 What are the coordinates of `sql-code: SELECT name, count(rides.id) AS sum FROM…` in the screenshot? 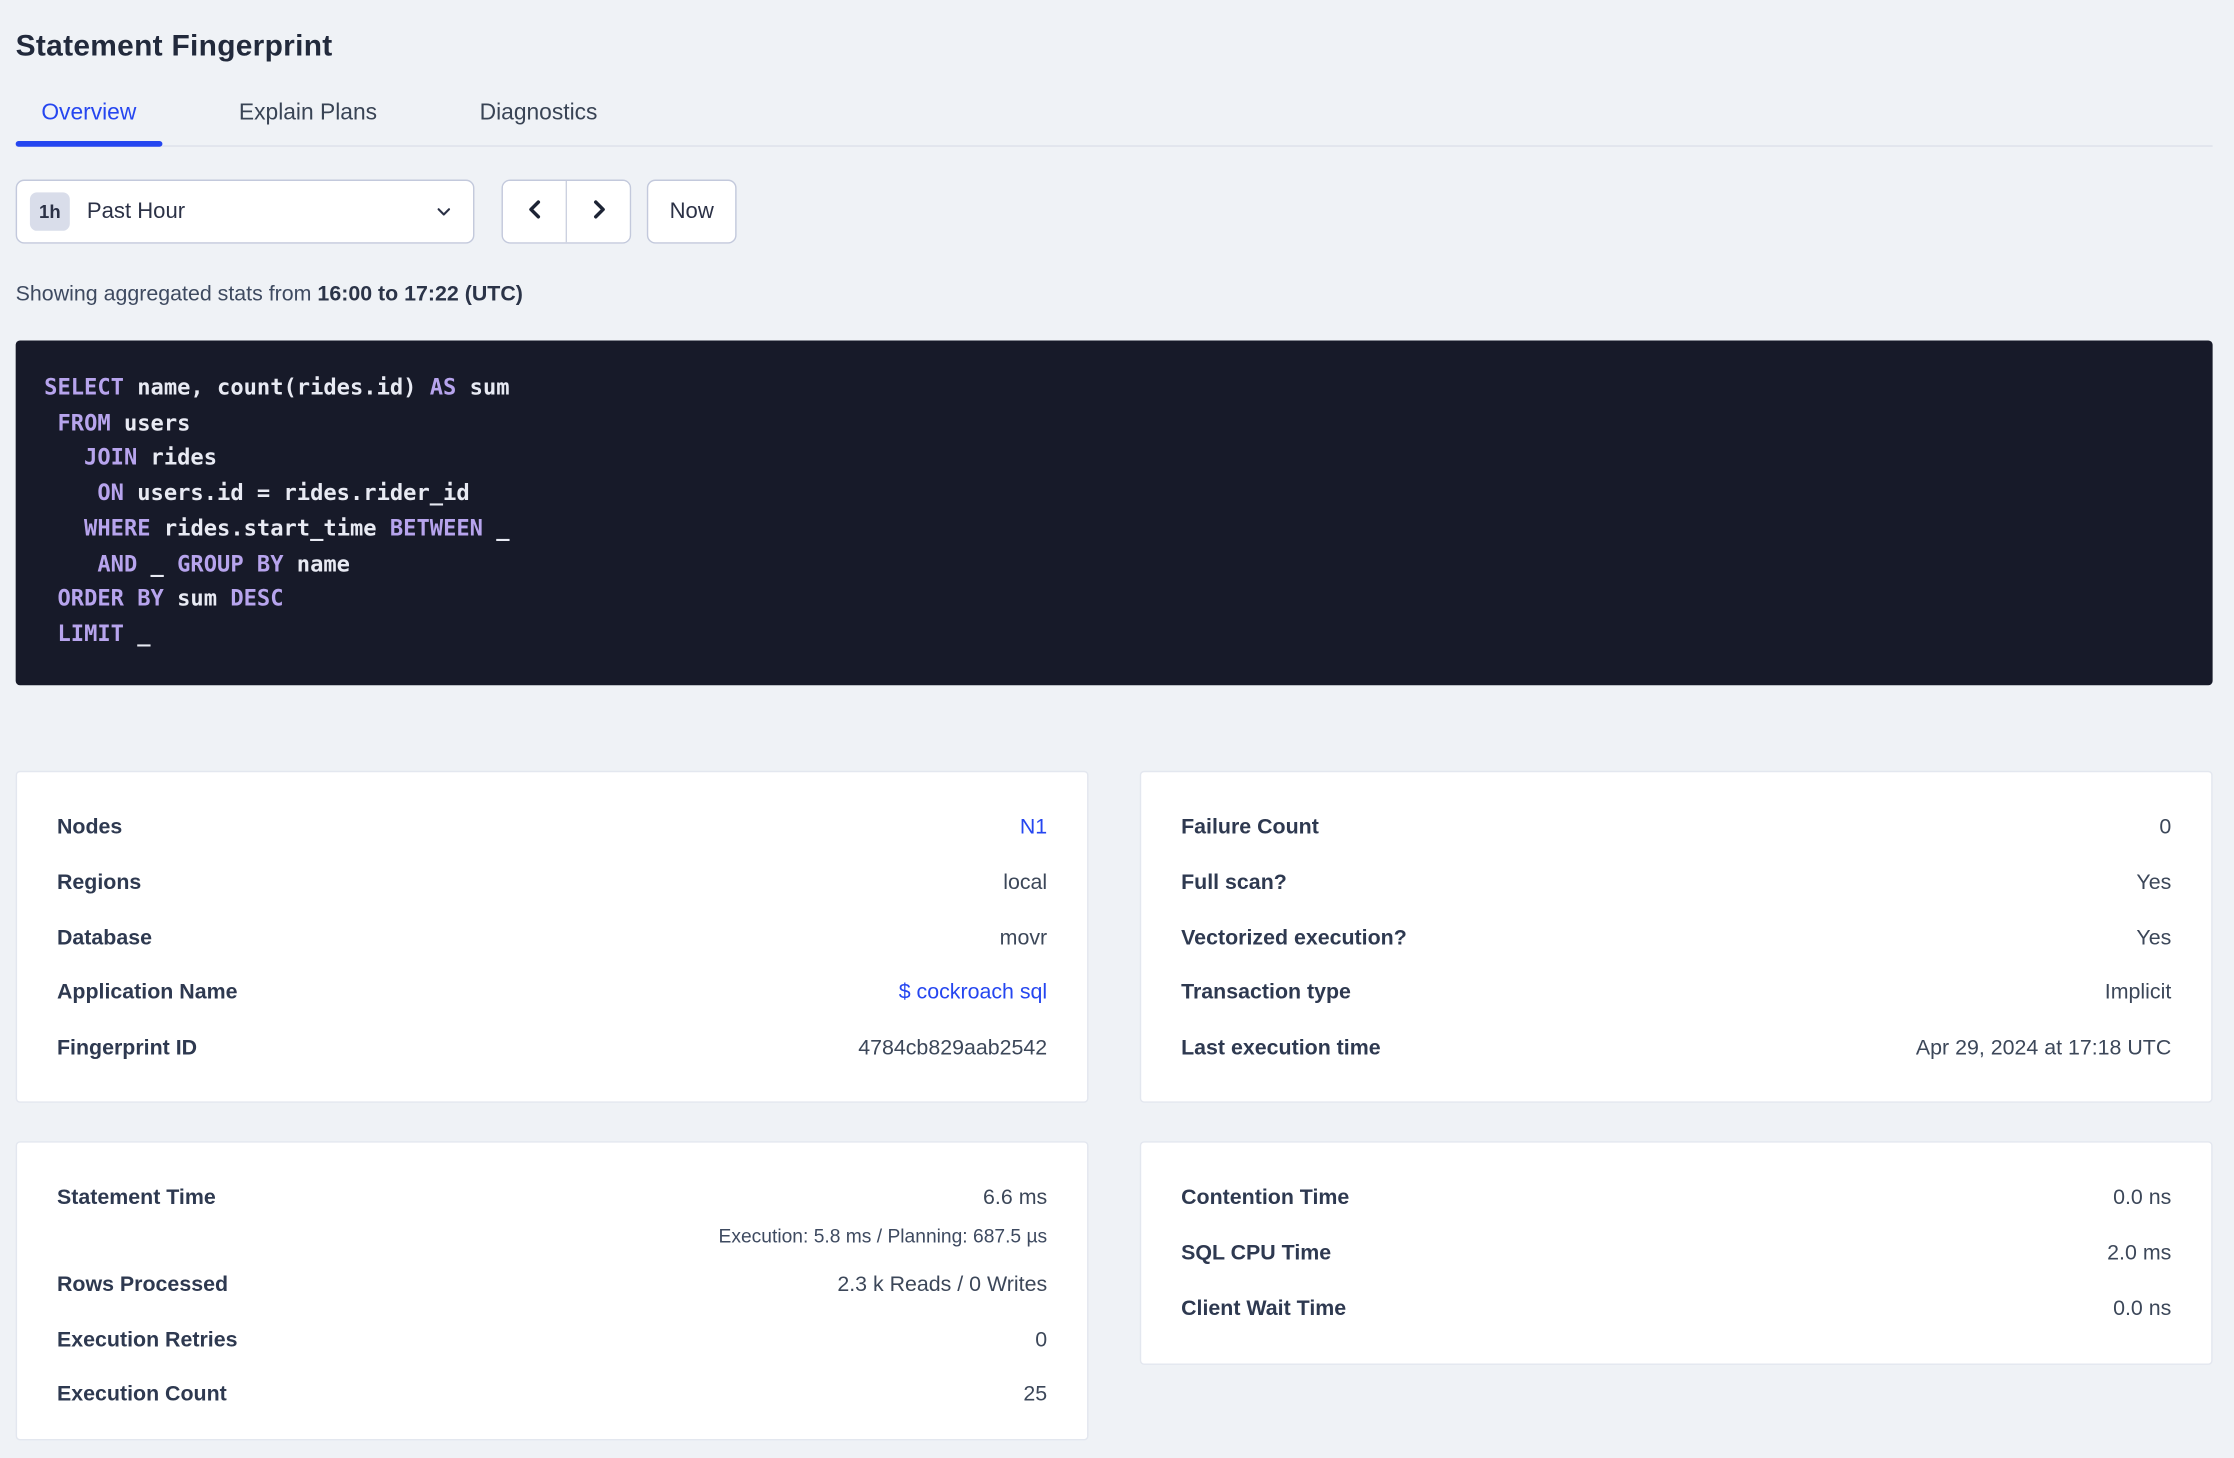 It's located at (277, 510).